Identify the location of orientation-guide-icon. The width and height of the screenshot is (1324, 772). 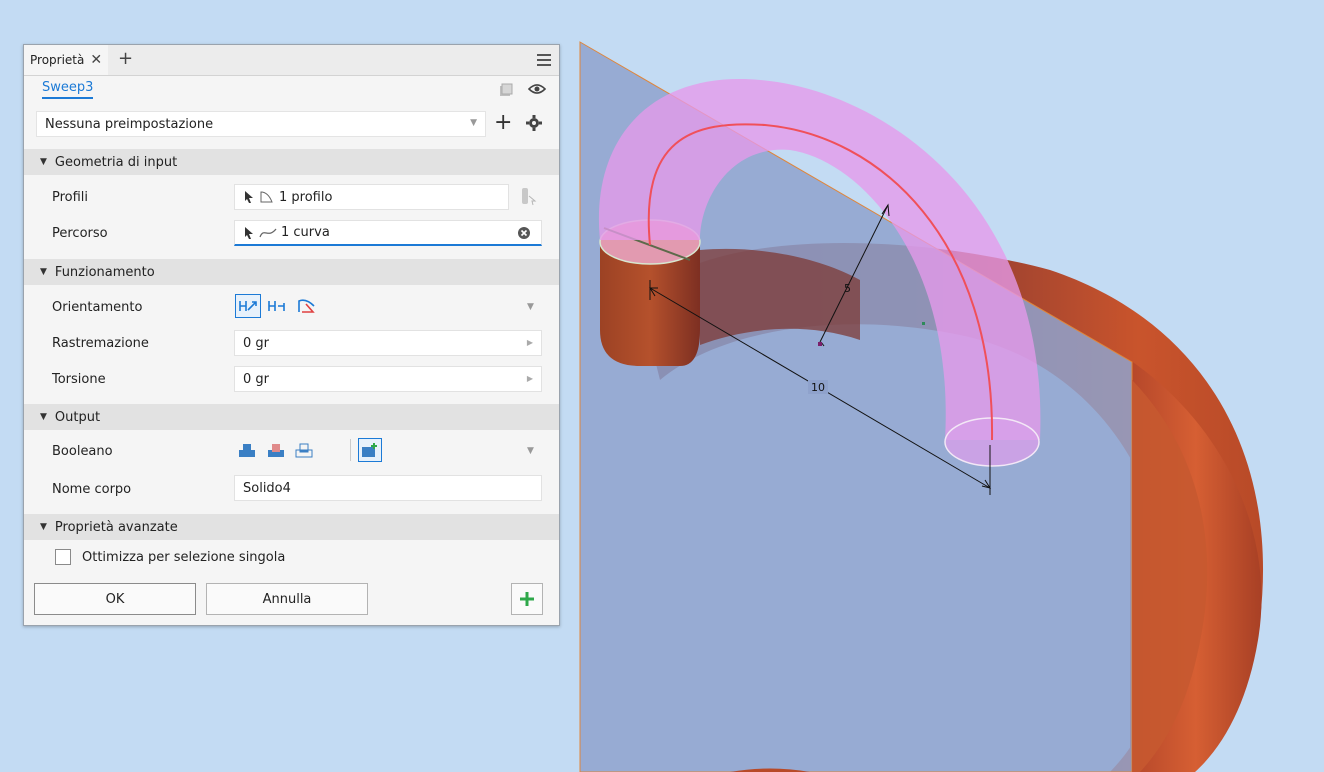
(306, 306).